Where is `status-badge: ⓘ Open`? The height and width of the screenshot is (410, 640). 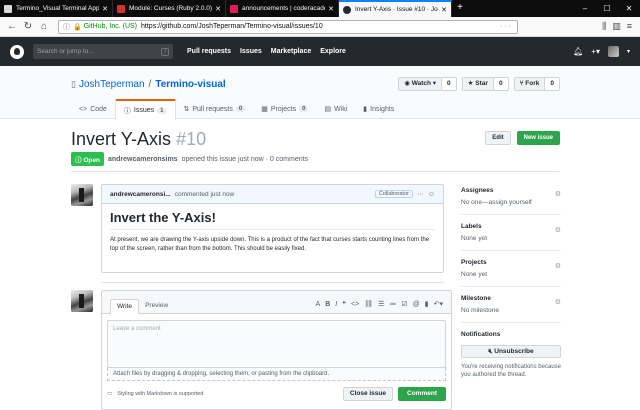 status-badge: ⓘ Open is located at coordinates (87, 159).